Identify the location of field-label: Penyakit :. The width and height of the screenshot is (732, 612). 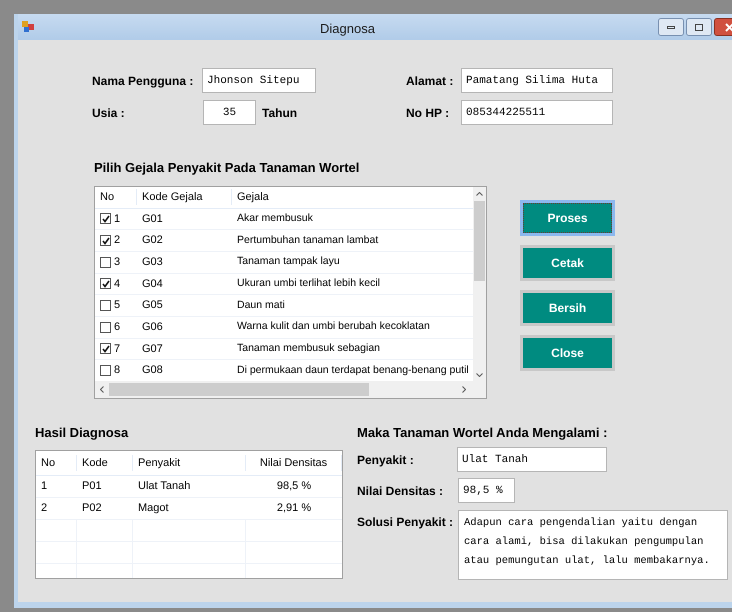
(386, 460).